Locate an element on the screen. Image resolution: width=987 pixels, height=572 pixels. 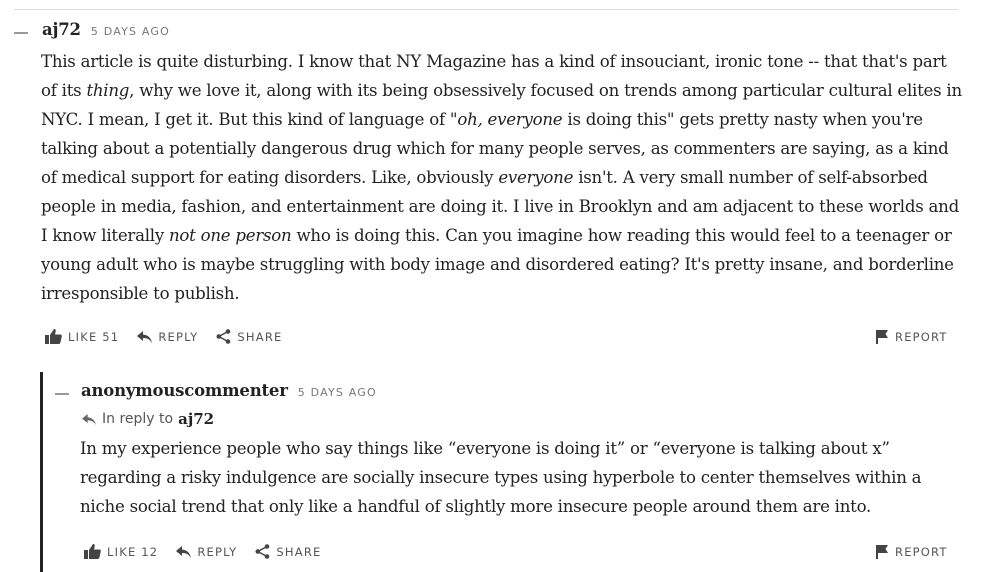
comment-text-emphasis: everyone is located at coordinates (536, 177).